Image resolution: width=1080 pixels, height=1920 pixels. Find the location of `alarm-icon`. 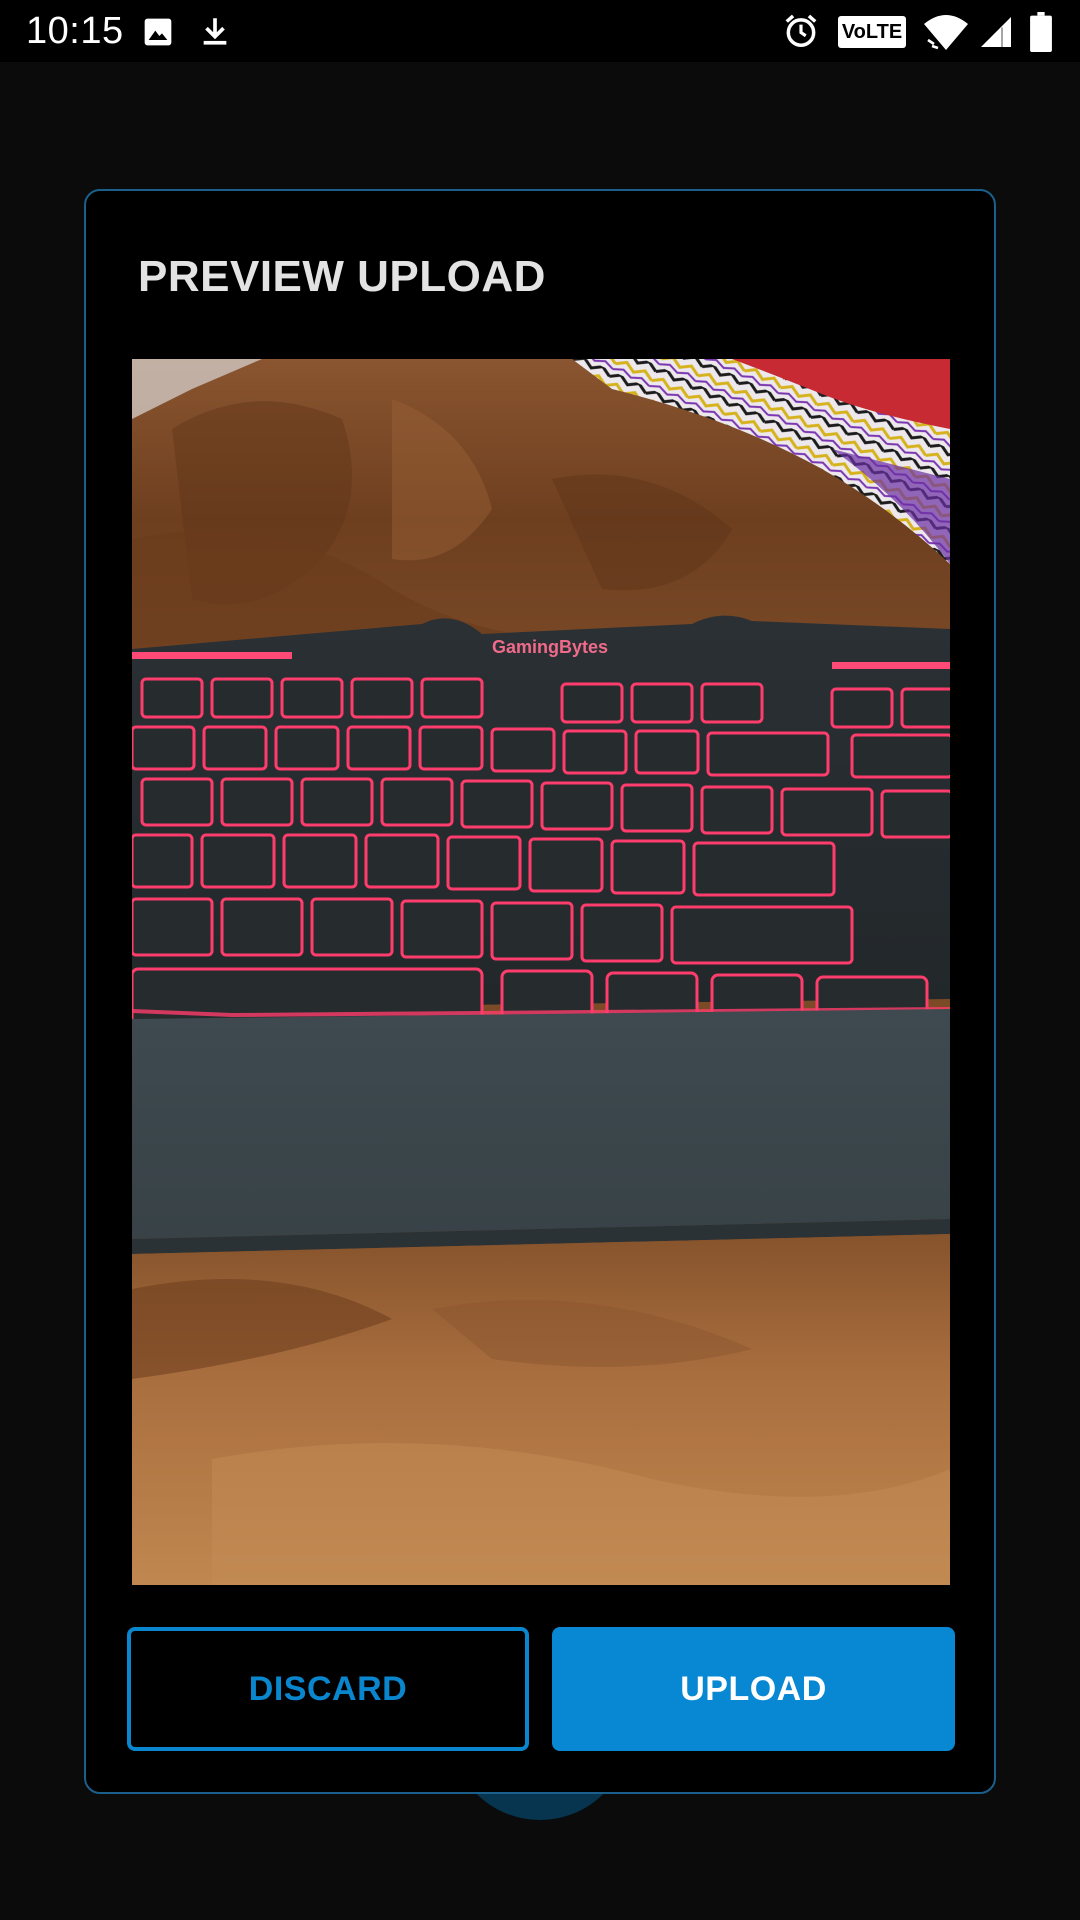

alarm-icon is located at coordinates (801, 30).